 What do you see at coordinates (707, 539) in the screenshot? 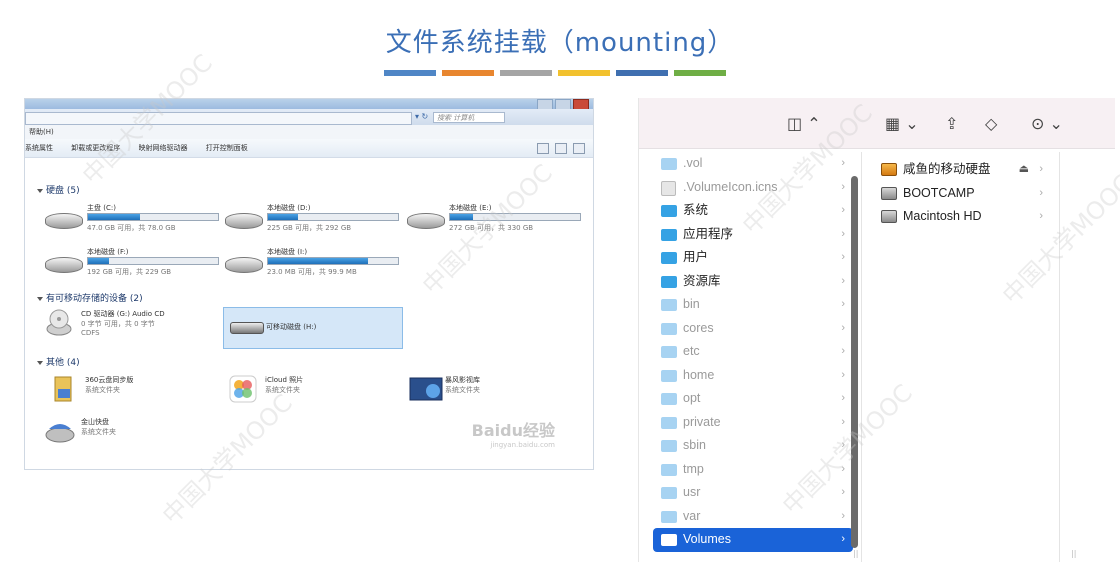
I see `finder-item-label: Volumes` at bounding box center [707, 539].